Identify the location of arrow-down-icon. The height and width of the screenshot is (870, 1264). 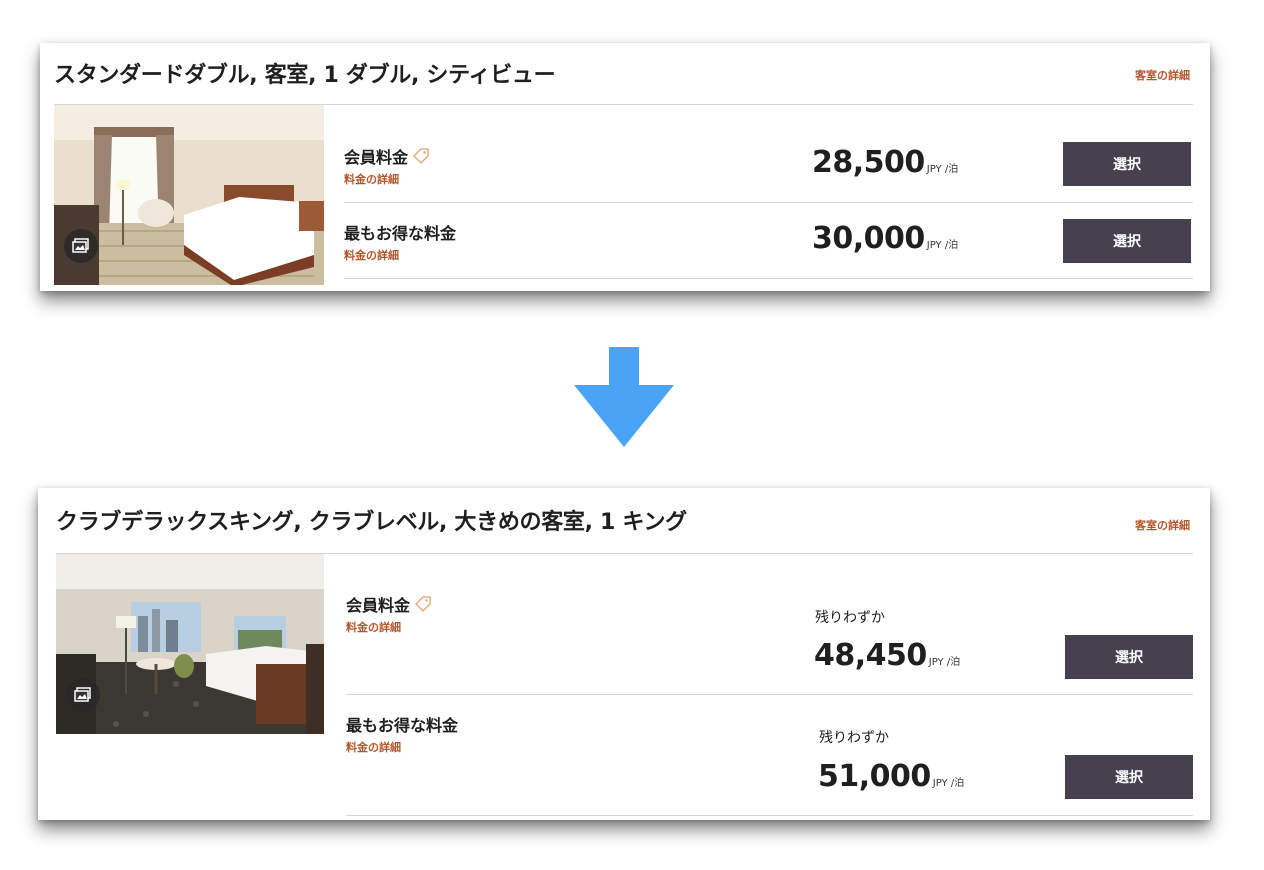
(624, 397).